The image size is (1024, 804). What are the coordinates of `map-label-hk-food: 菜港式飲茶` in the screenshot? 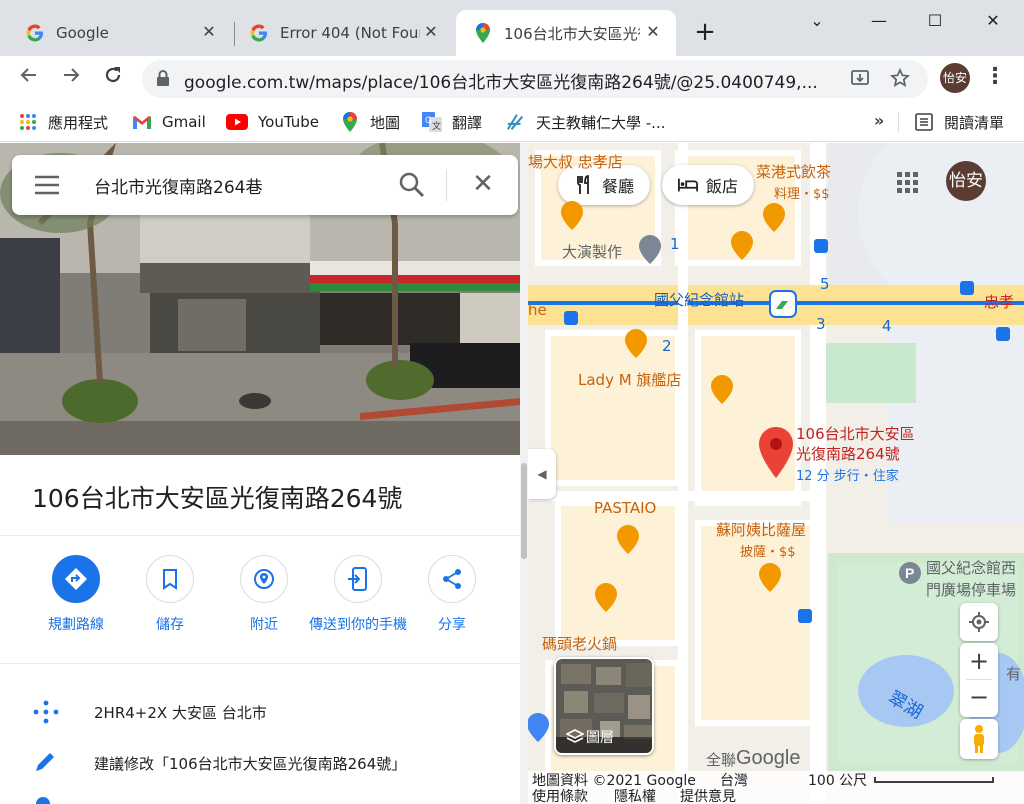 It's located at (793, 171).